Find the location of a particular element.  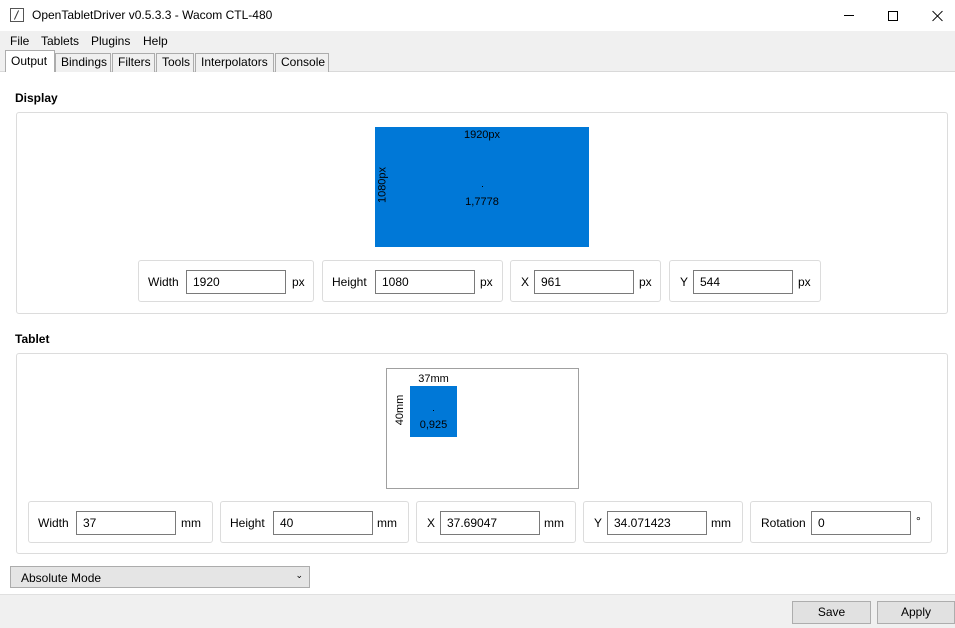

tablet-area: 0,925 is located at coordinates (433, 411).